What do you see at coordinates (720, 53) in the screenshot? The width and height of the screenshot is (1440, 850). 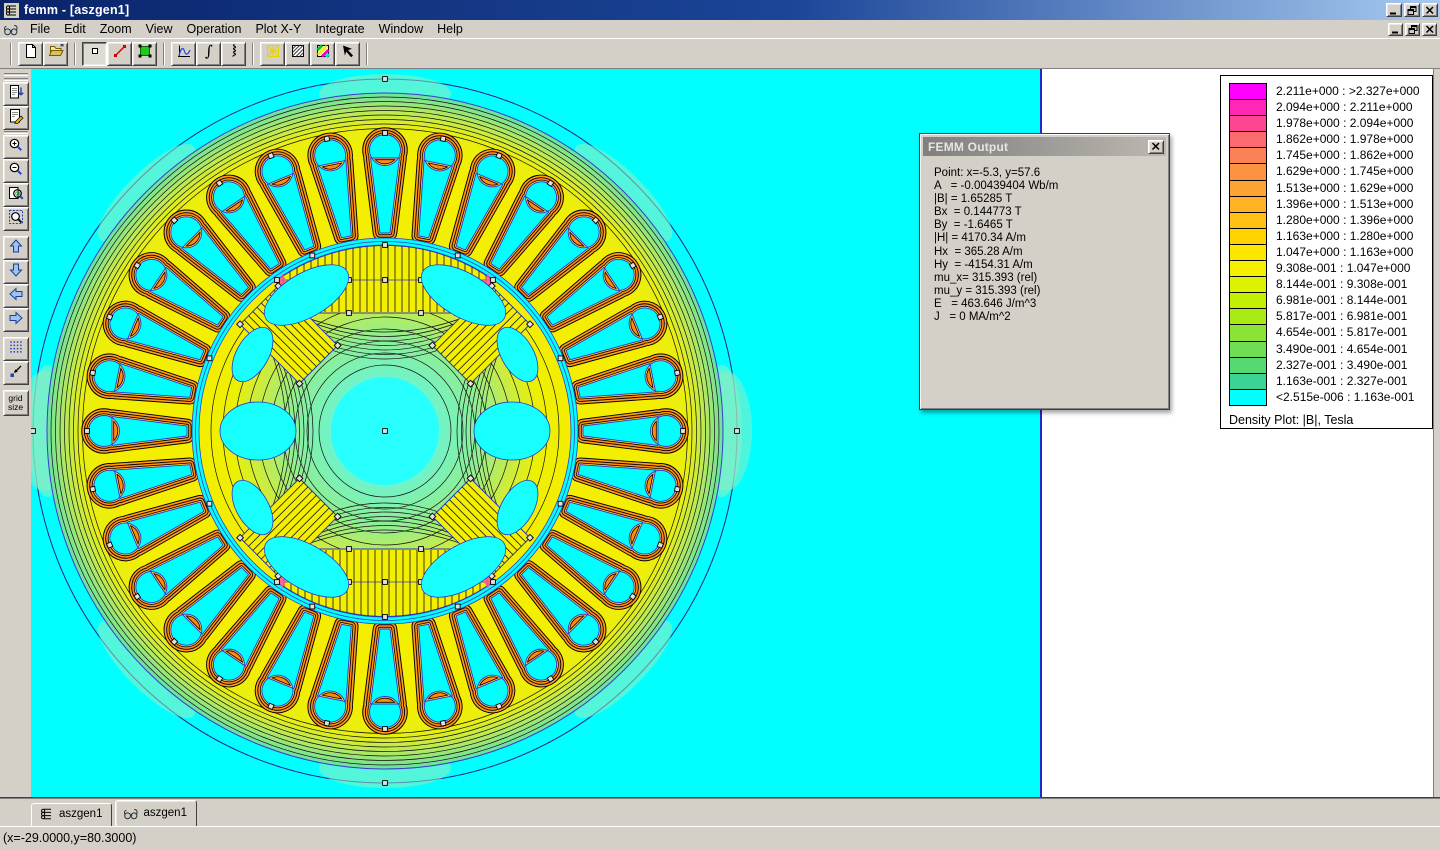 I see `toolbar: ∫` at bounding box center [720, 53].